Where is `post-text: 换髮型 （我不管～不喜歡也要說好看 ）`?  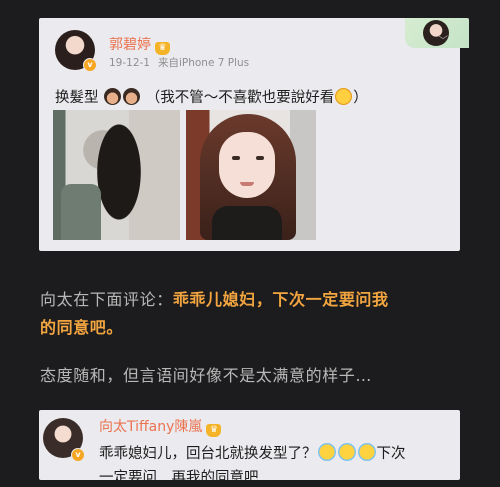
post-text: 换髮型 （我不管～不喜歡也要說好看 ） is located at coordinates (211, 96).